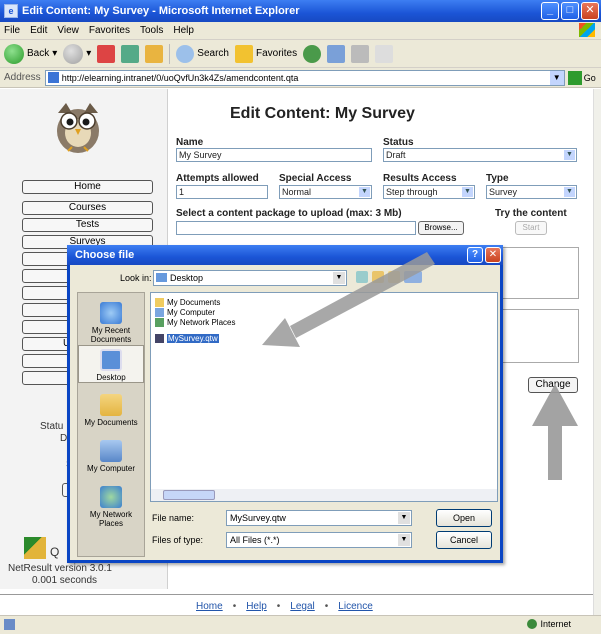 The image size is (601, 634). Describe the element at coordinates (178, 540) in the screenshot. I see `file-type-label: Files of type:` at that location.